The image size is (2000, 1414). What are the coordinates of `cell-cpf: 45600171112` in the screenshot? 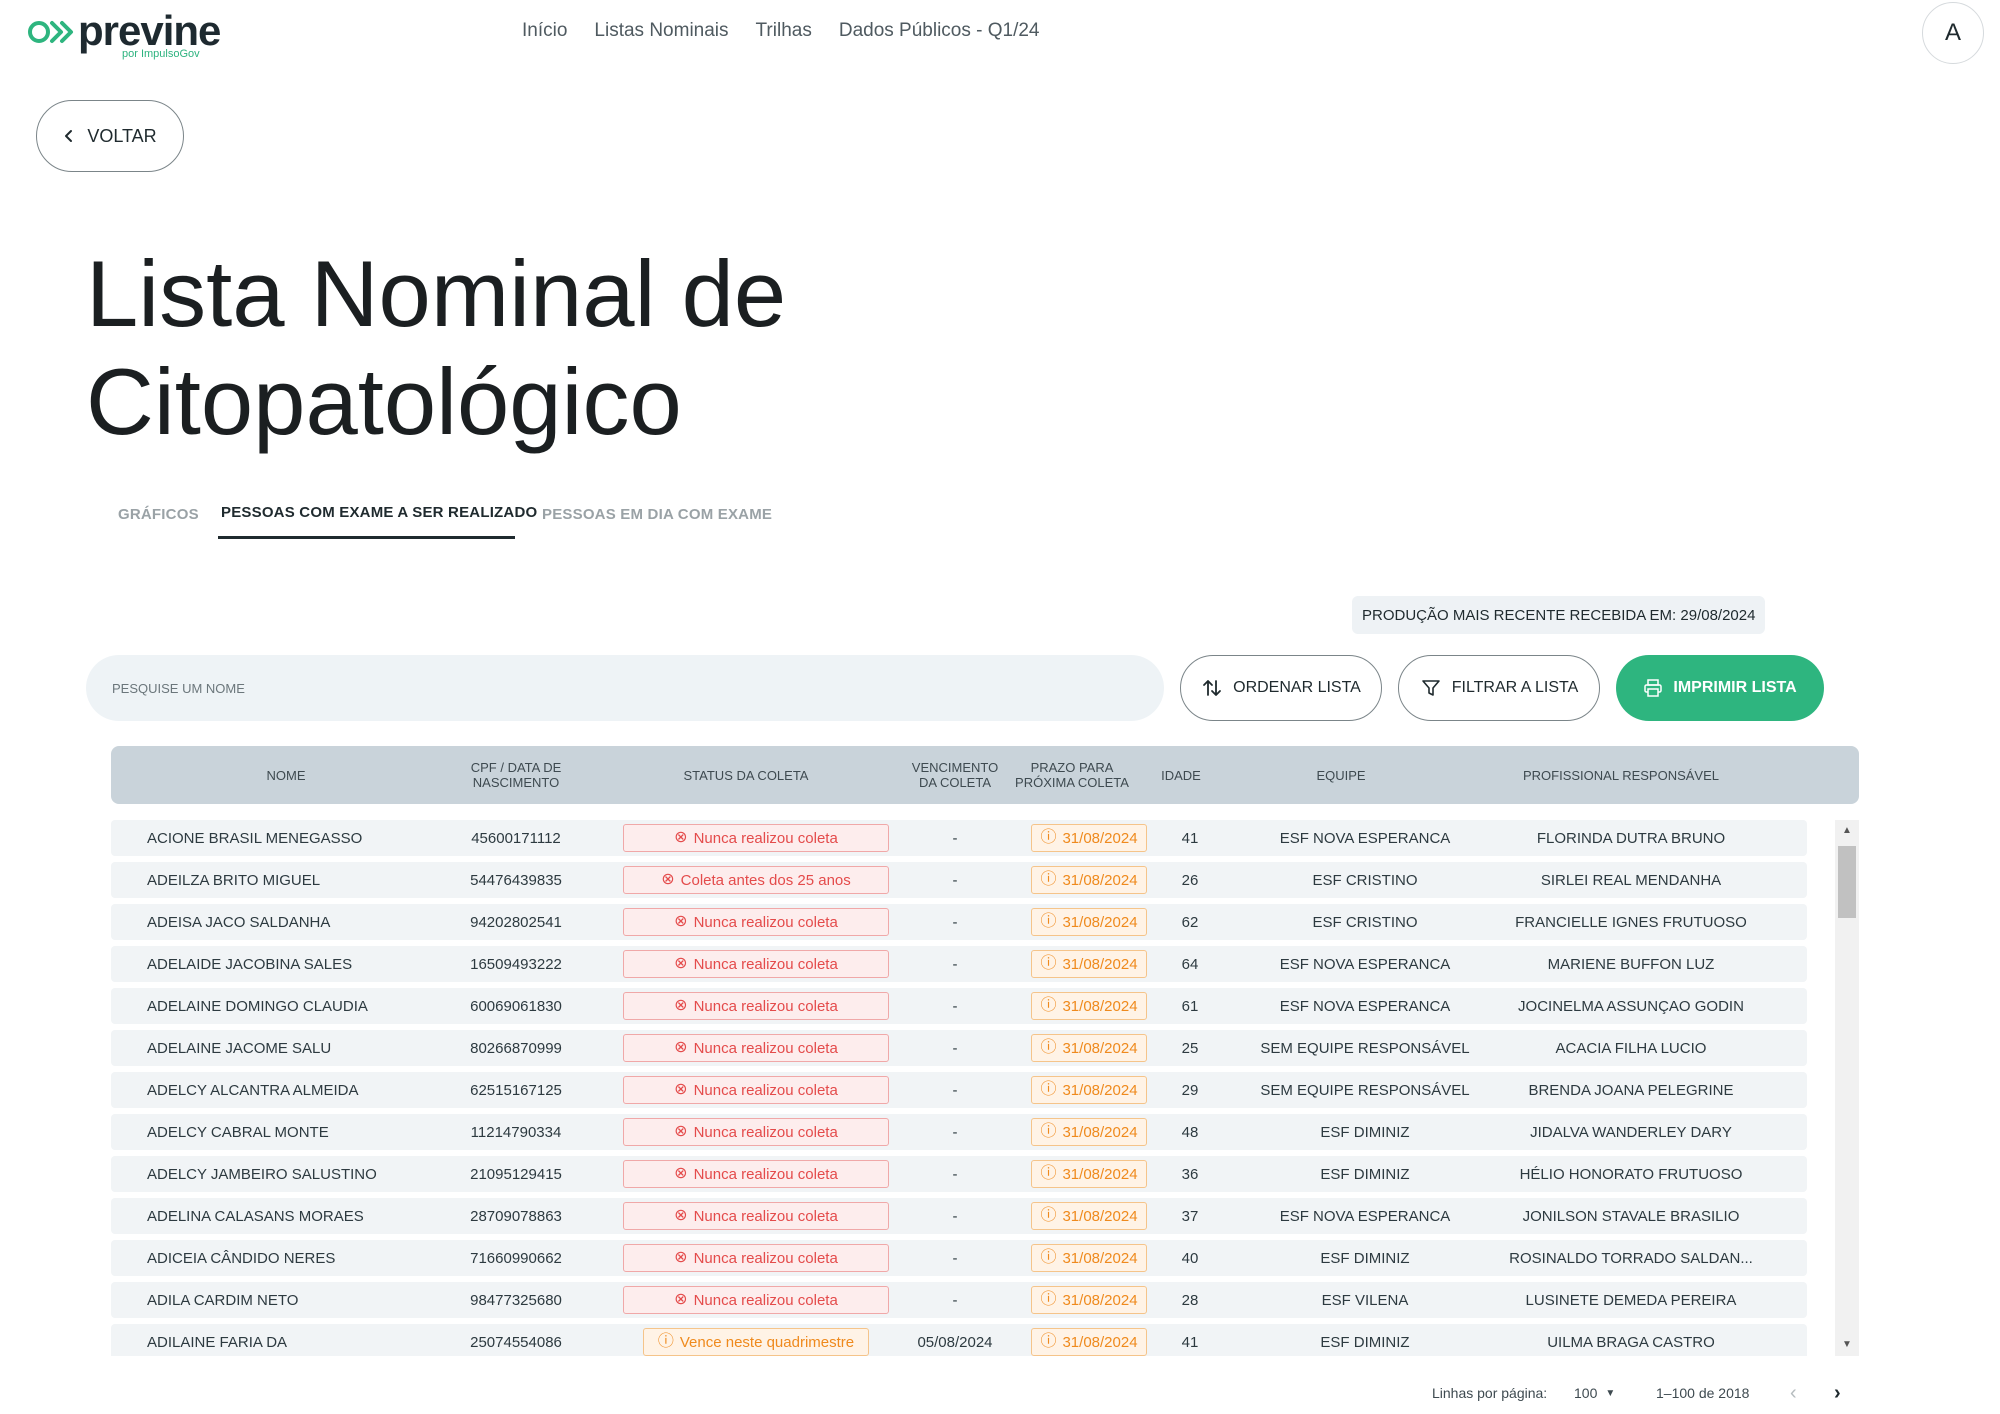 It's located at (516, 838).